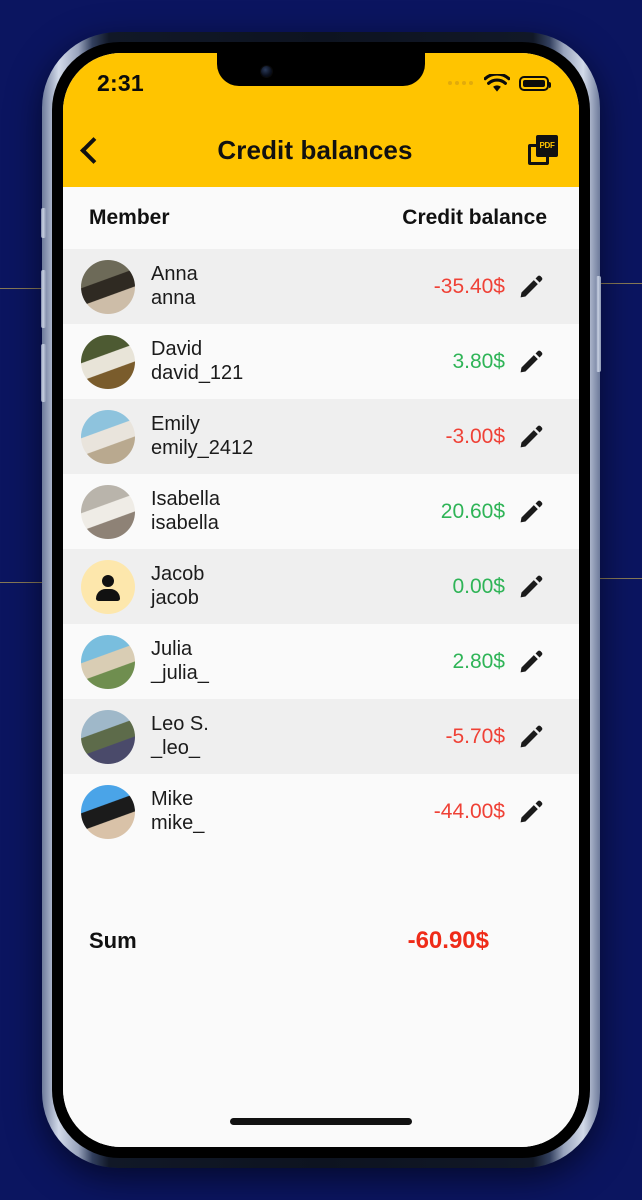 The image size is (642, 1200). What do you see at coordinates (175, 747) in the screenshot?
I see `member-username: _leo_` at bounding box center [175, 747].